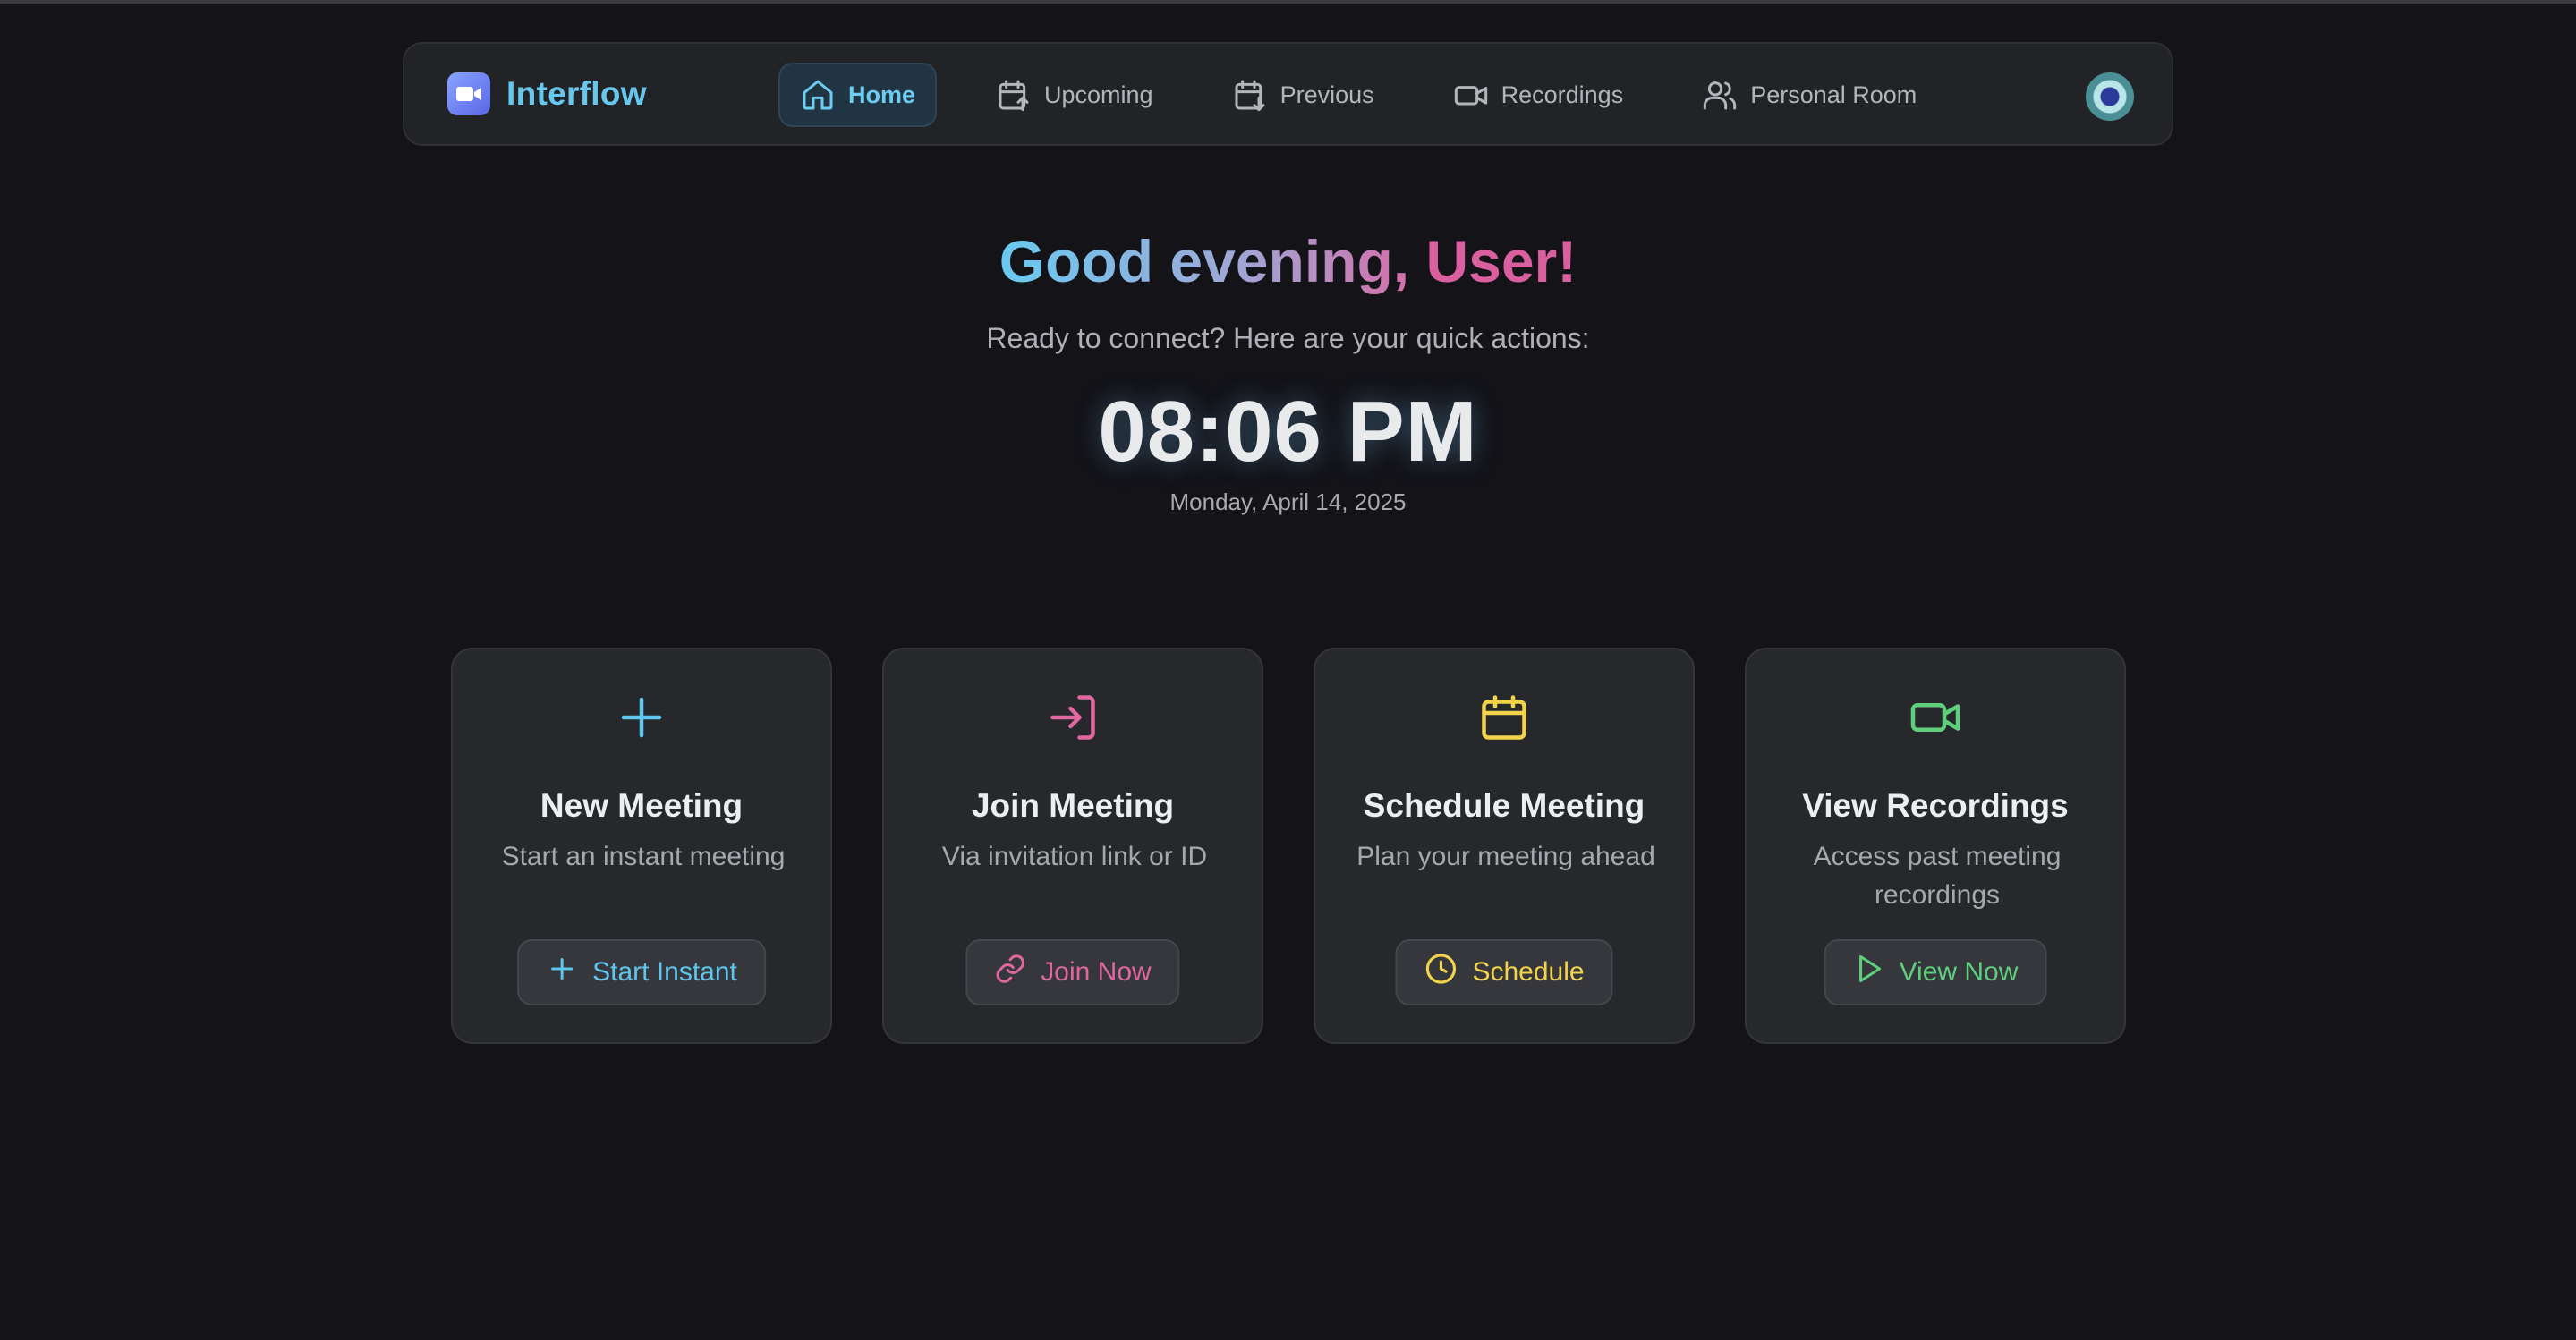 This screenshot has height=1340, width=2576. I want to click on greeting-heading: Good evening, User!, so click(1288, 261).